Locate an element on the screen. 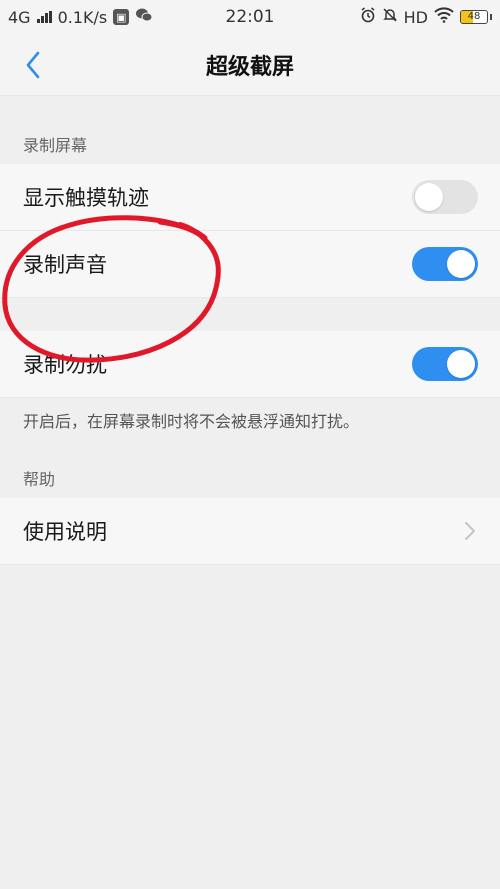 The height and width of the screenshot is (889, 500). show-touch-label: 显示触摸轨迹 is located at coordinates (86, 198).